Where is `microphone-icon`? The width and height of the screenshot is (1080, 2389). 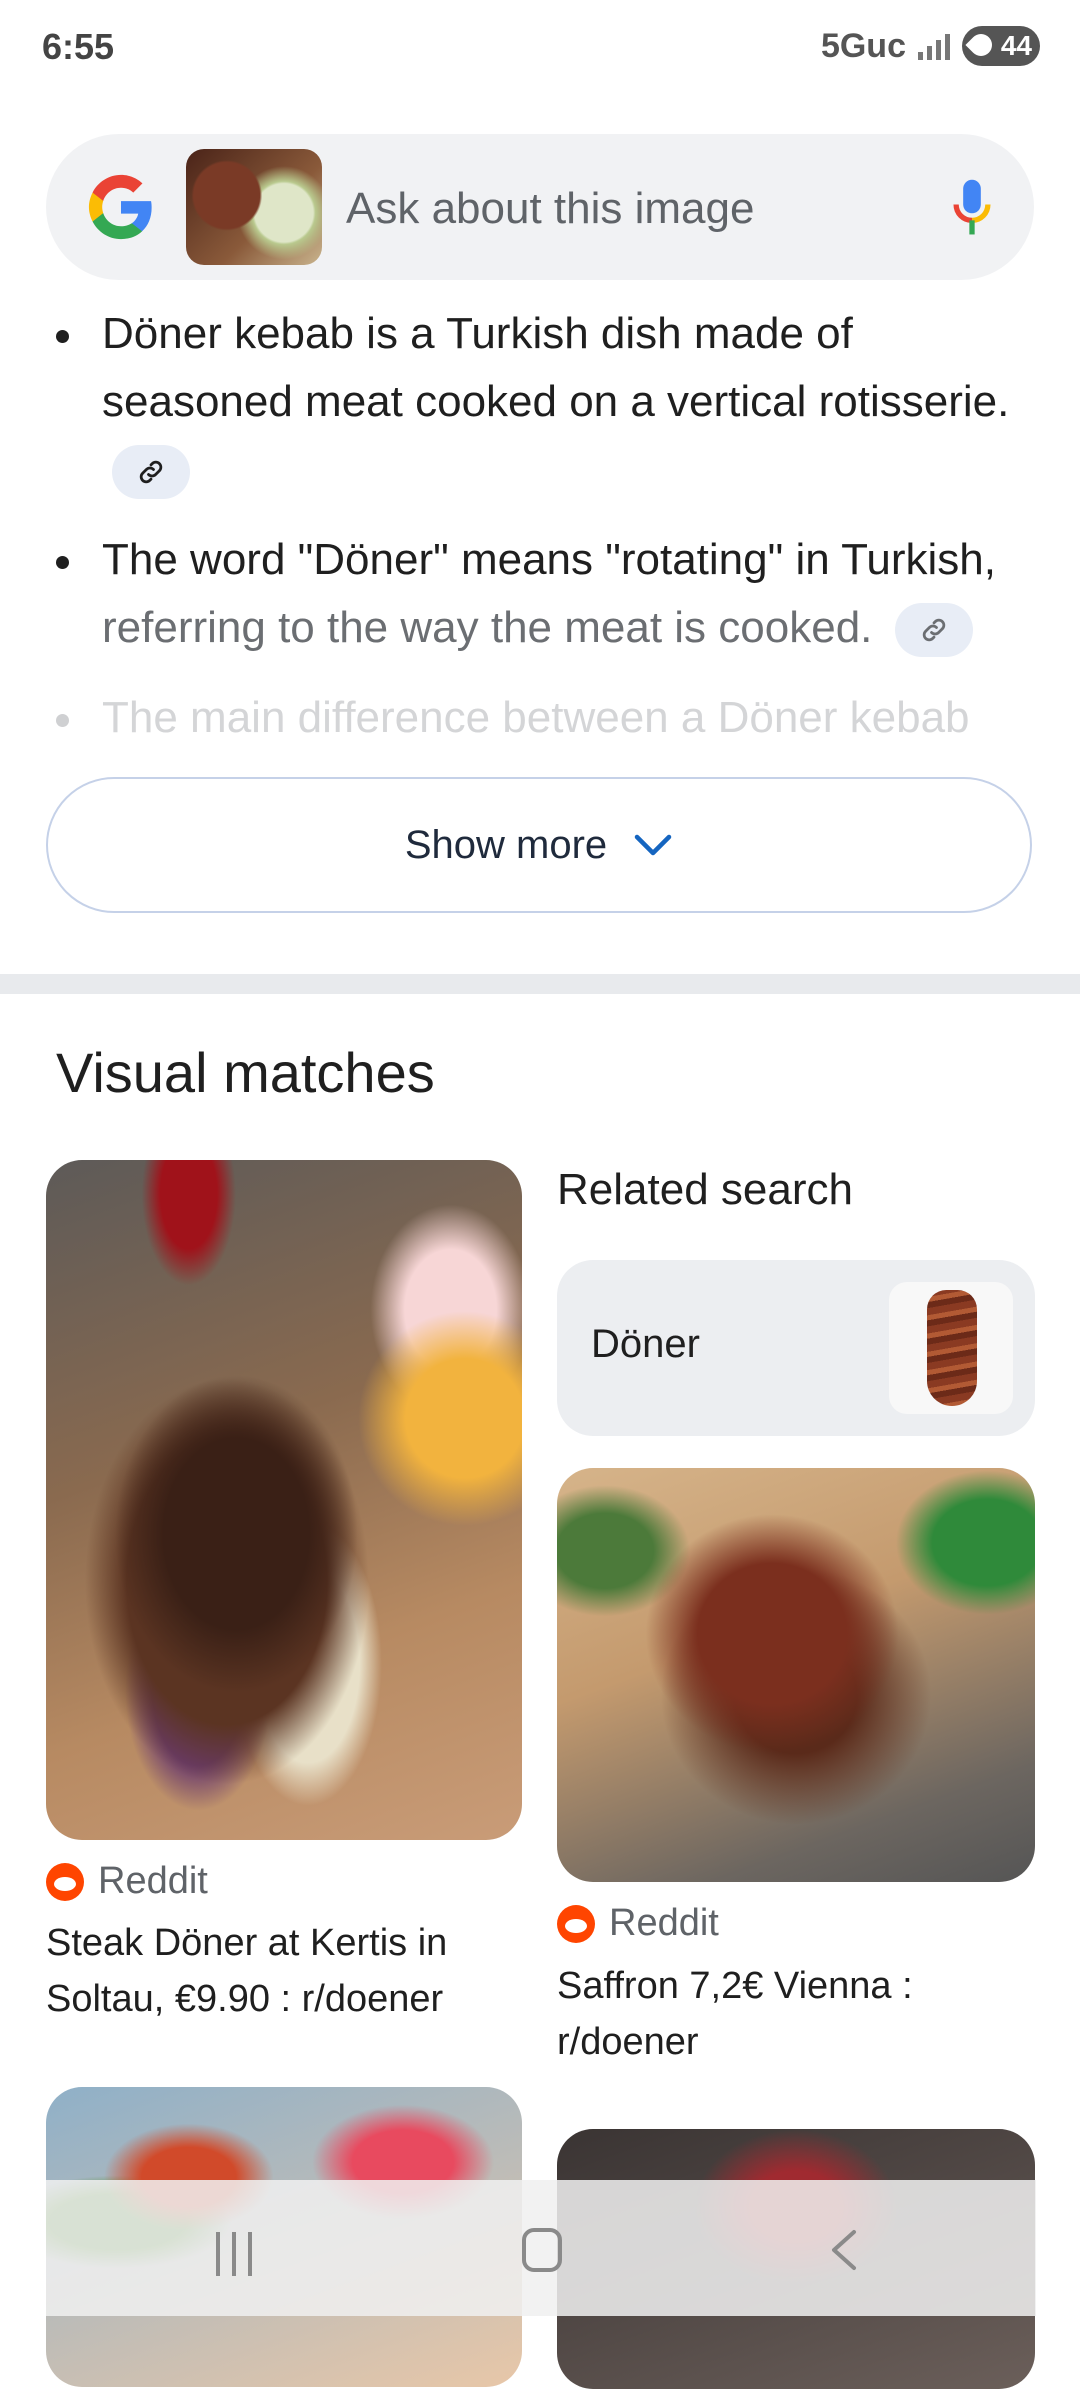 microphone-icon is located at coordinates (972, 208).